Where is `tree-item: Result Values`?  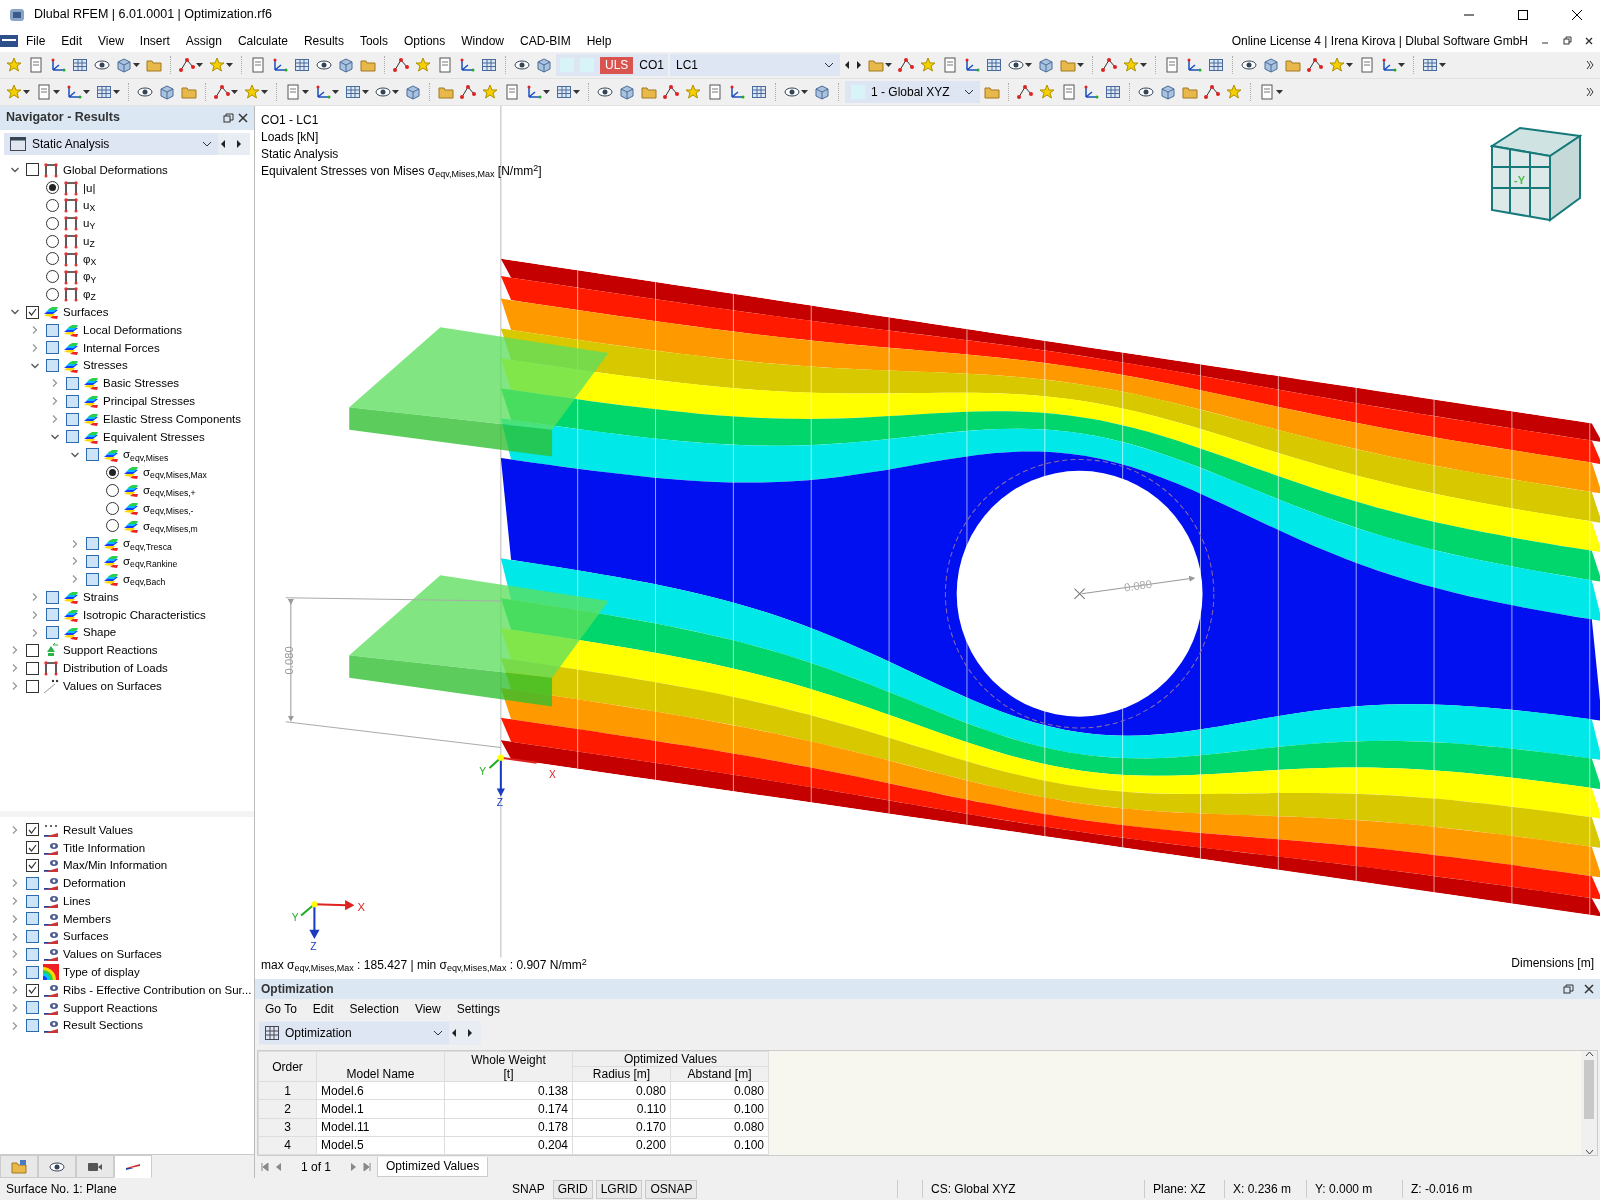 tree-item: Result Values is located at coordinates (98, 830).